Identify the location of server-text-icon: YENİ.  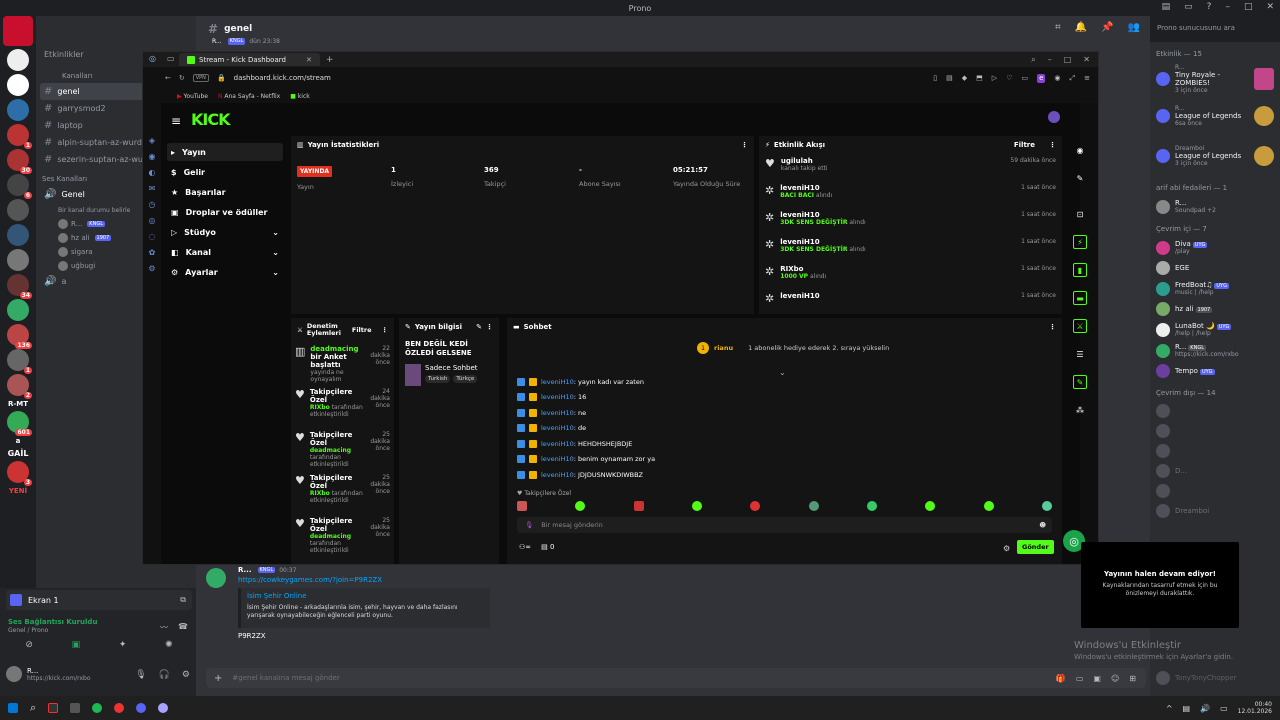
(18, 491).